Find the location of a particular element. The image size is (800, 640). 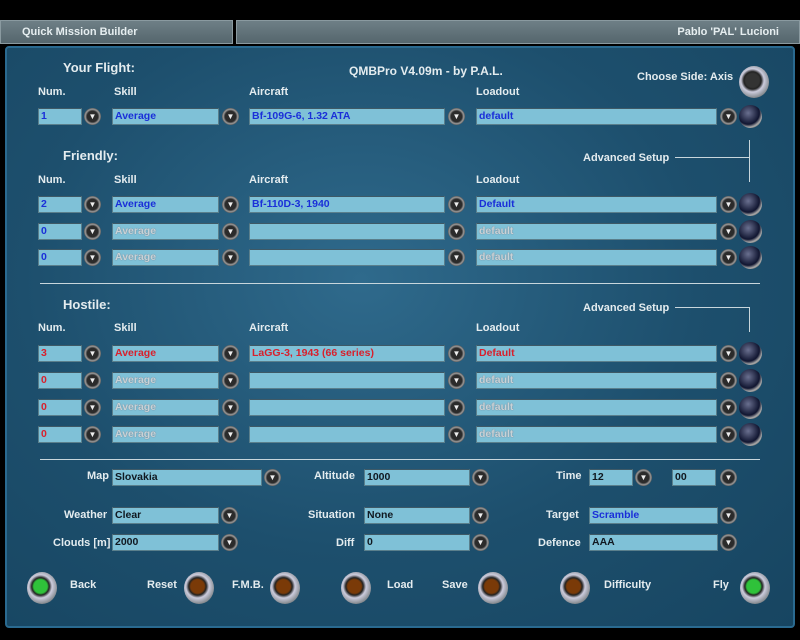

your_flight-loadout-field: default is located at coordinates (596, 116).